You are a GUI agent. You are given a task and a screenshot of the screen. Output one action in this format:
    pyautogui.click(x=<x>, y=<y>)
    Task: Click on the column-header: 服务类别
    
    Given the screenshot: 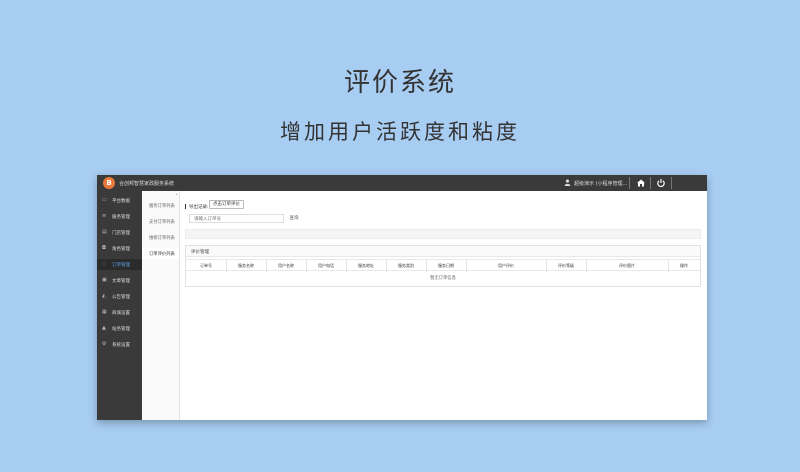 What is the action you would take?
    pyautogui.click(x=406, y=265)
    